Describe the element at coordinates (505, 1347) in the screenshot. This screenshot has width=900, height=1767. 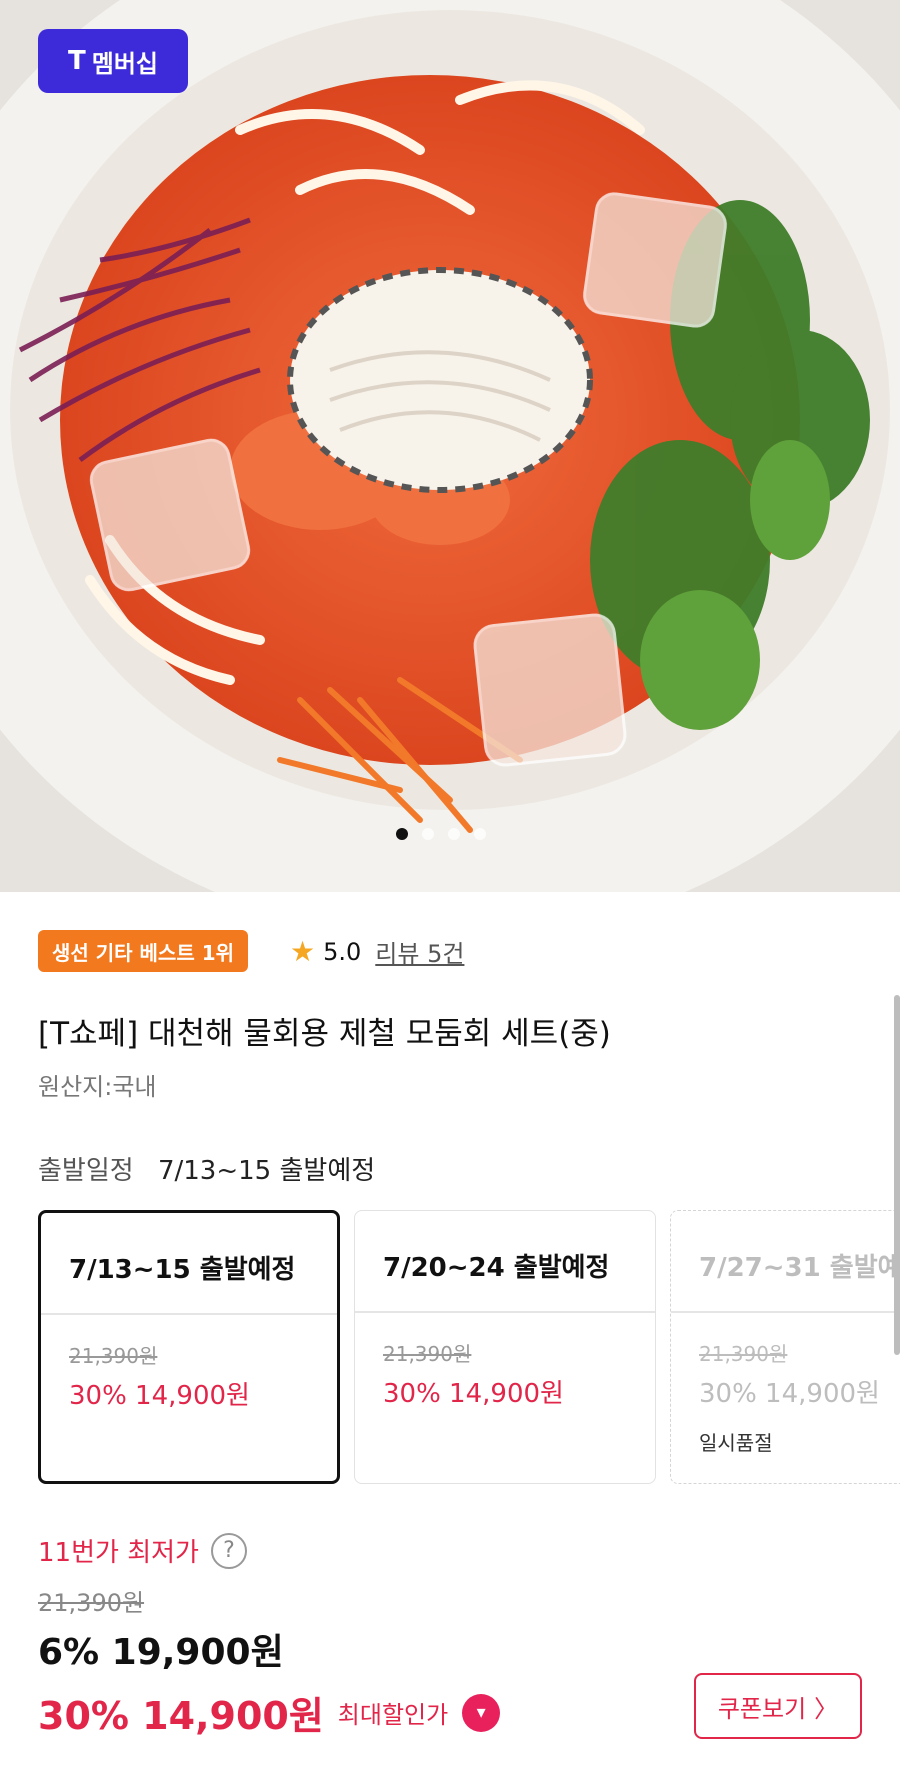
I see `schedule-option-2: 7/20~24 출발예정 21,390원 30% 14,900원` at that location.